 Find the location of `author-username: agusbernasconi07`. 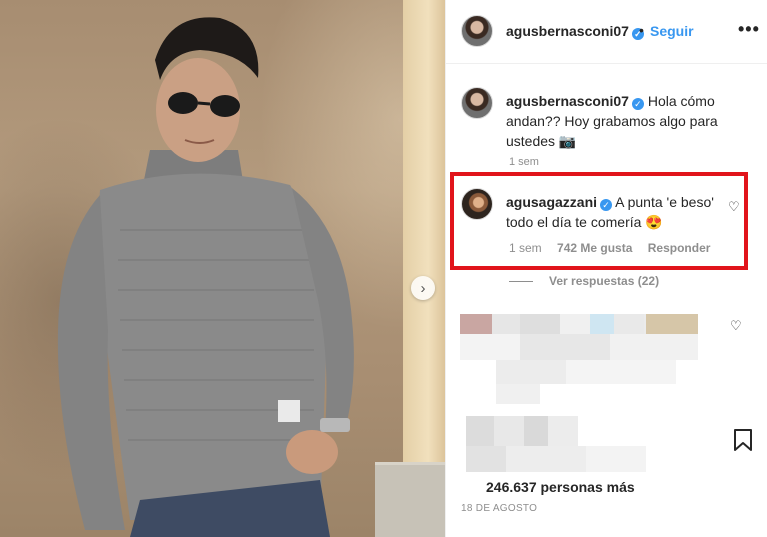

author-username: agusbernasconi07 is located at coordinates (567, 31).